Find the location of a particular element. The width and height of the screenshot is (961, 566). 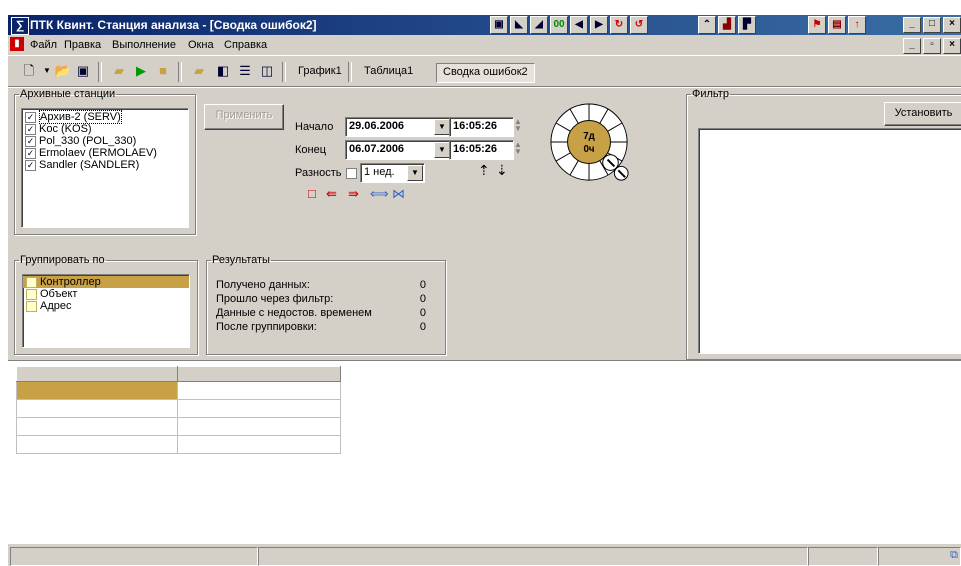

station-label: Sandler (SANDLER) is located at coordinates (89, 165).